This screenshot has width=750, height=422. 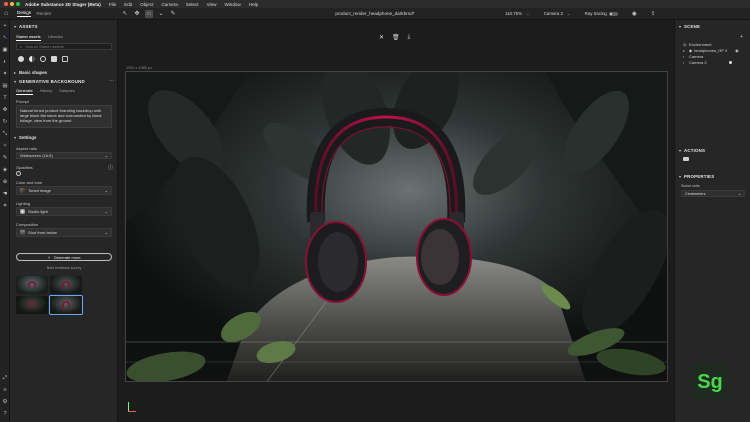 What do you see at coordinates (64, 211) in the screenshot?
I see `lighting-select: Studio light ⌄` at bounding box center [64, 211].